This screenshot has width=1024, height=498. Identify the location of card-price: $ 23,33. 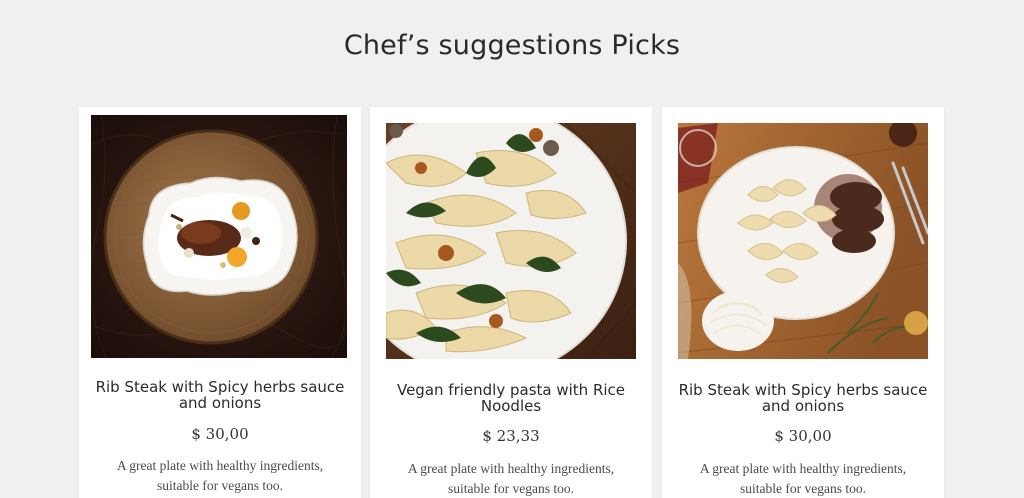
(511, 436).